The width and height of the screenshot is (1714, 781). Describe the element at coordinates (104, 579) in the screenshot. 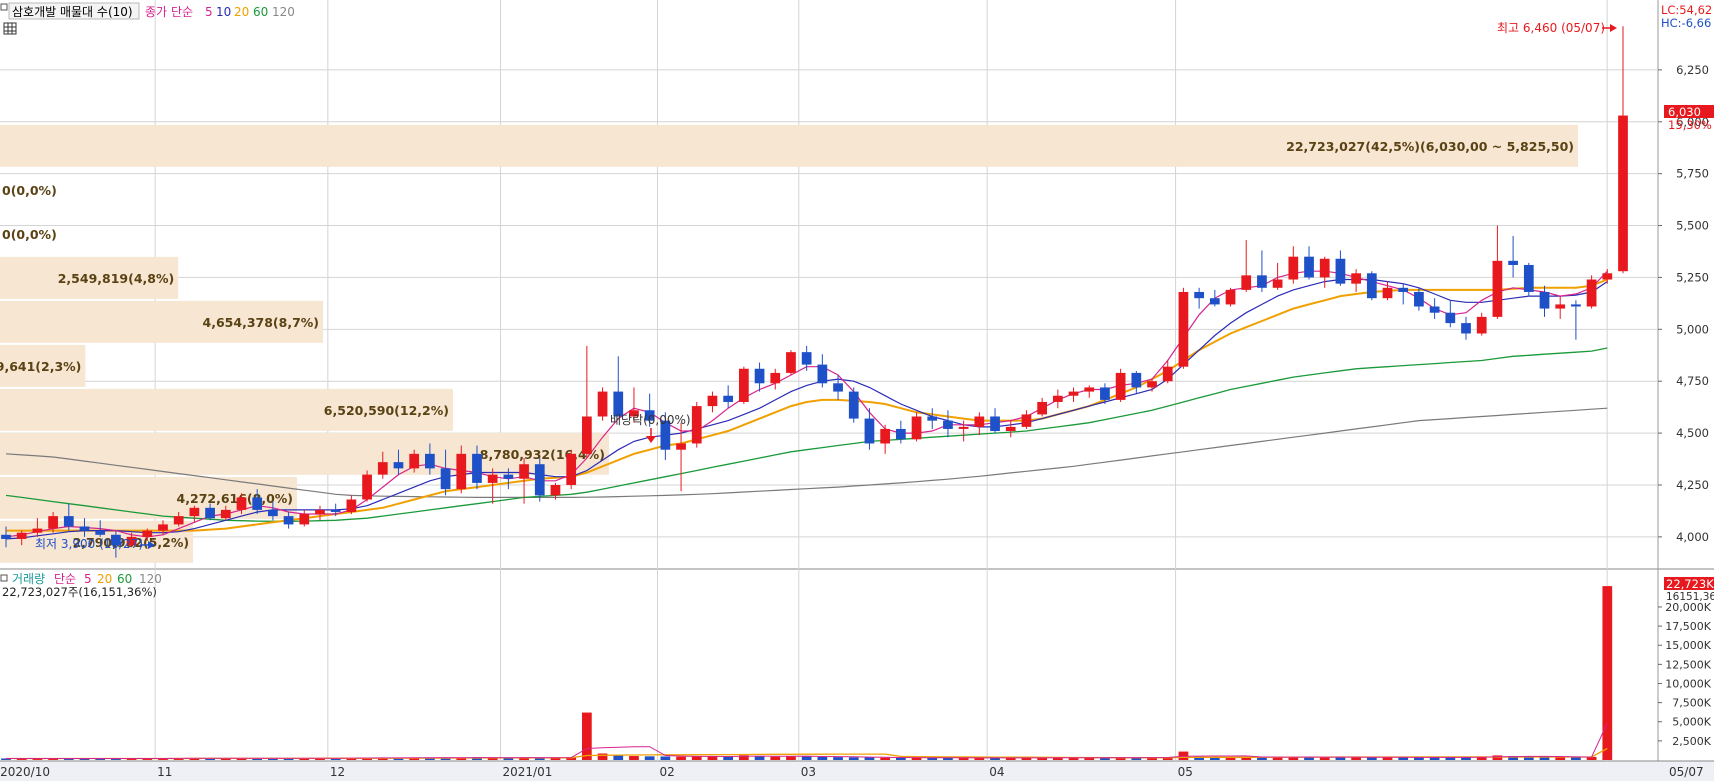

I see `volume-legend-ma20: 20` at that location.